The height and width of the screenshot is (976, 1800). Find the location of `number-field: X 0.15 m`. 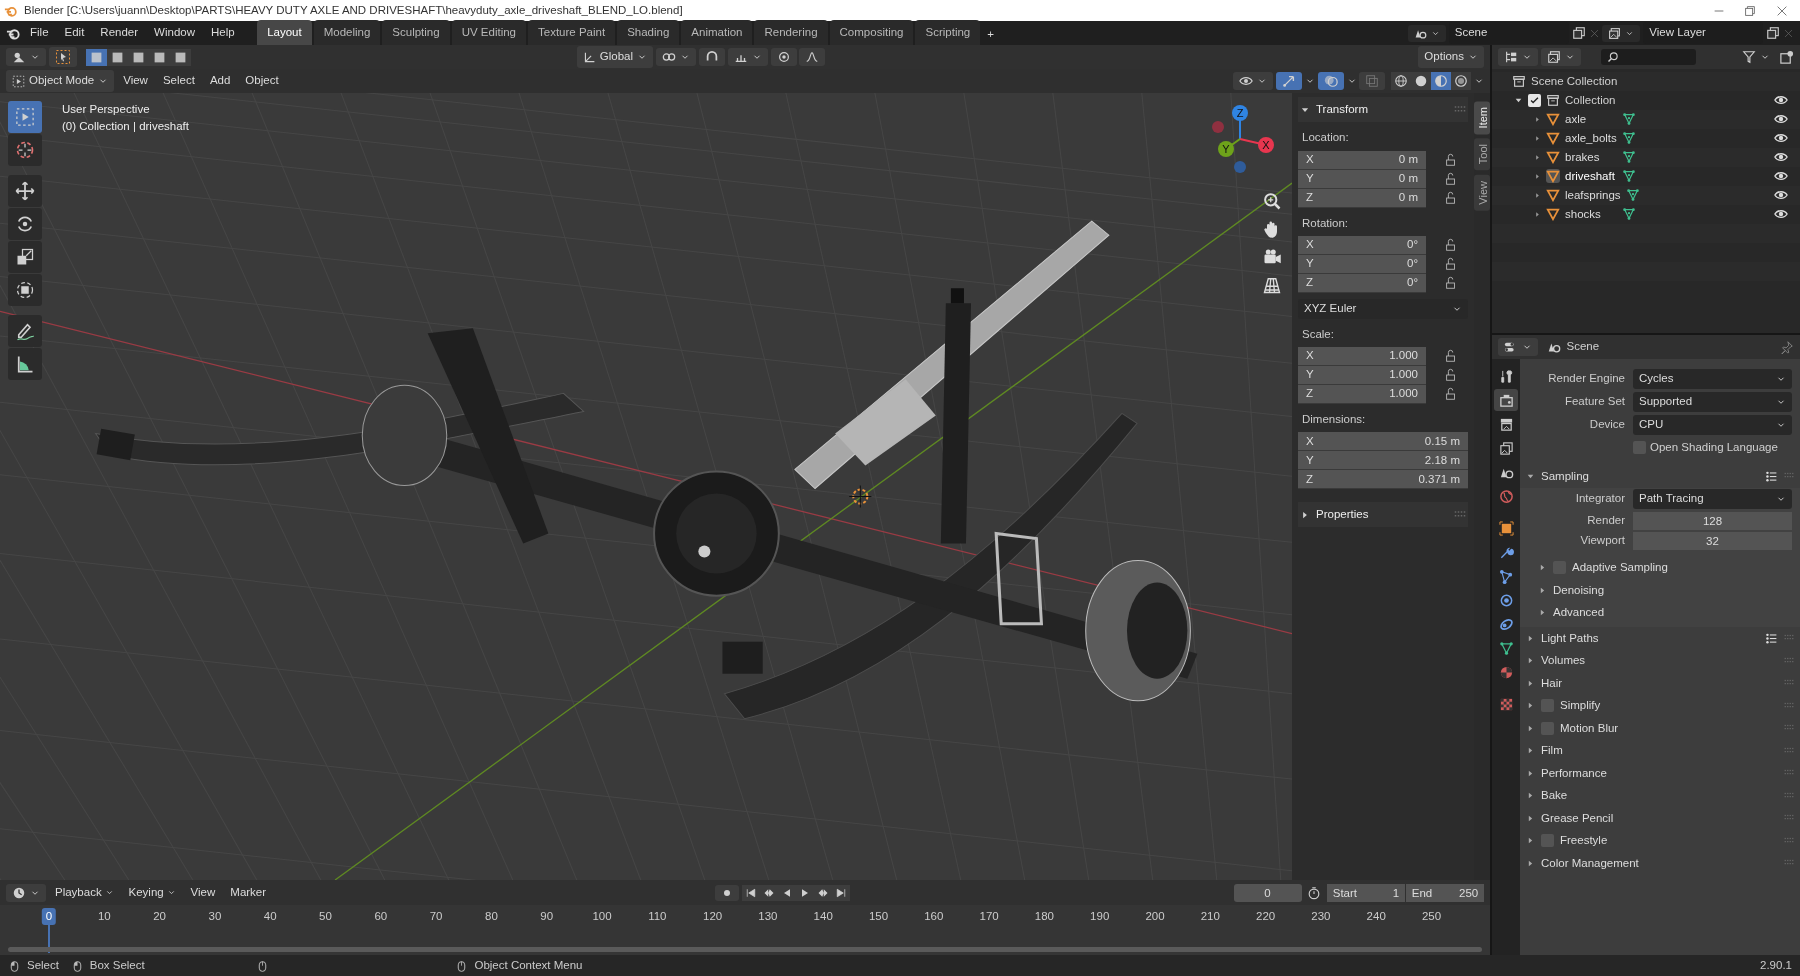

number-field: X 0.15 m is located at coordinates (1383, 442).